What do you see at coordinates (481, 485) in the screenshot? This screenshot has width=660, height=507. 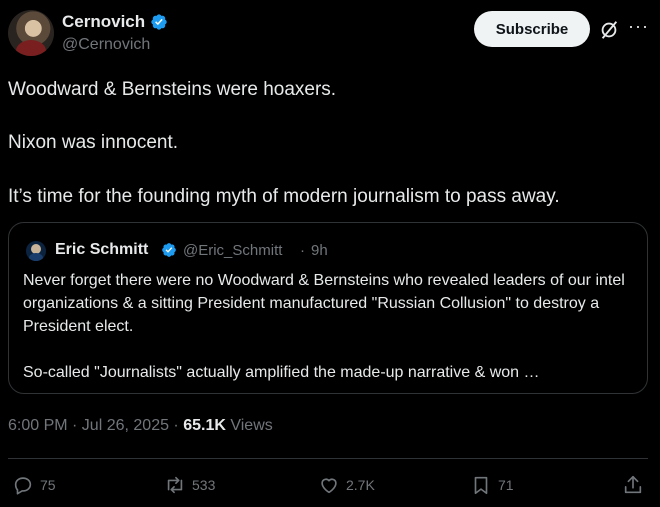 I see `bookmark-icon` at bounding box center [481, 485].